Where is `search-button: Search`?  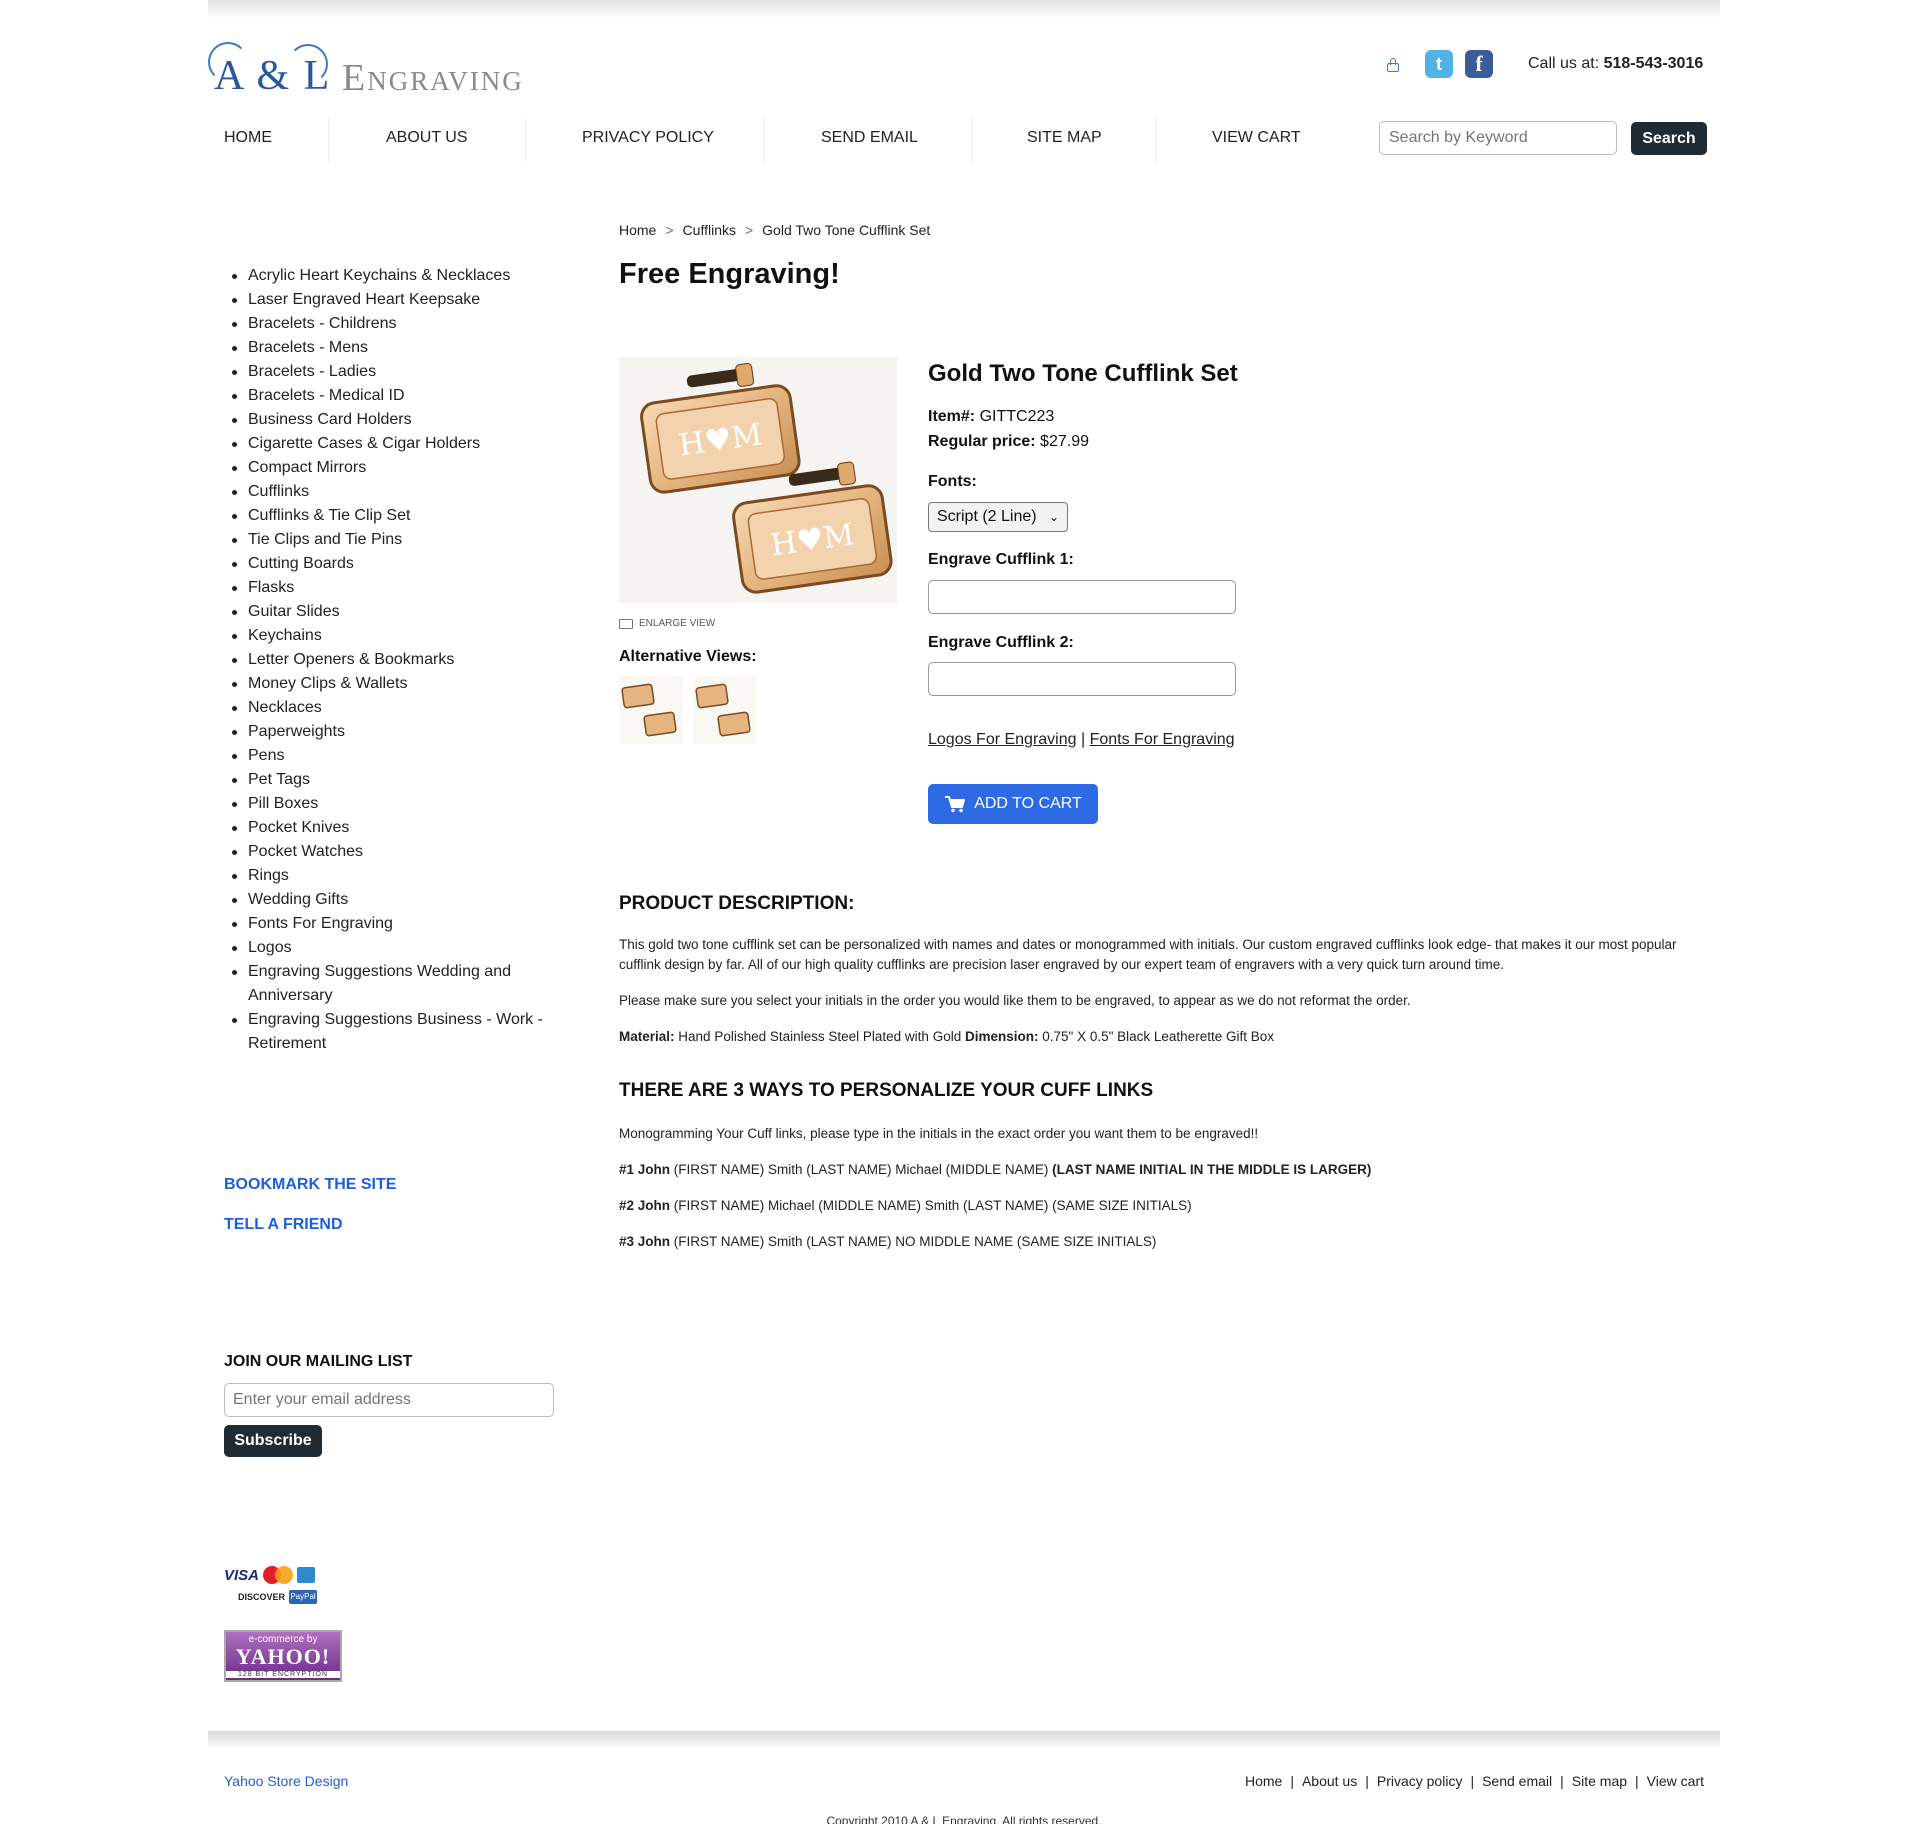
search-button: Search is located at coordinates (1669, 138).